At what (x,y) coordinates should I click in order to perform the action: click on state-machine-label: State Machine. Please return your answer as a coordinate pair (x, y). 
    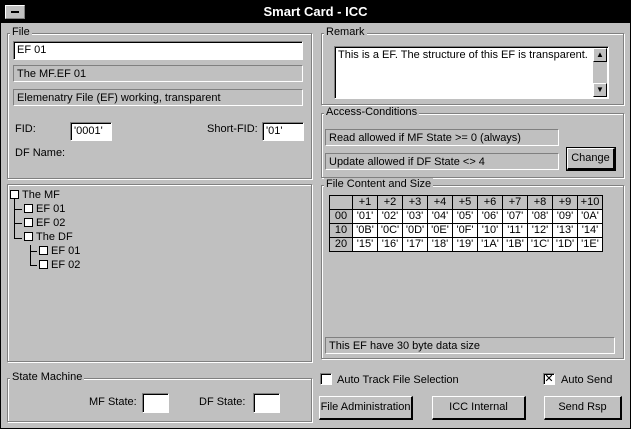
    Looking at the image, I should click on (47, 377).